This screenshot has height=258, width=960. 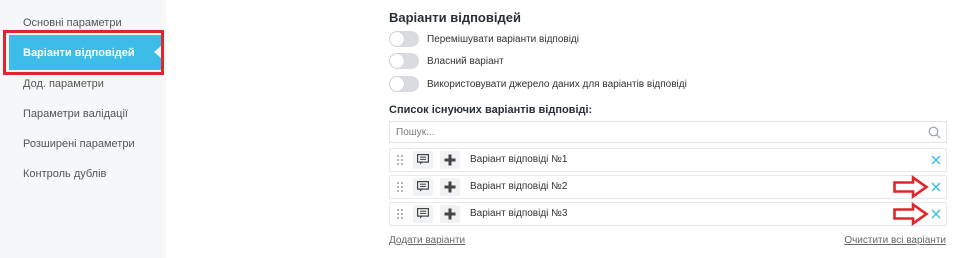 What do you see at coordinates (895, 240) in the screenshot?
I see `clear-all-options-link: Очистити всі варіанти` at bounding box center [895, 240].